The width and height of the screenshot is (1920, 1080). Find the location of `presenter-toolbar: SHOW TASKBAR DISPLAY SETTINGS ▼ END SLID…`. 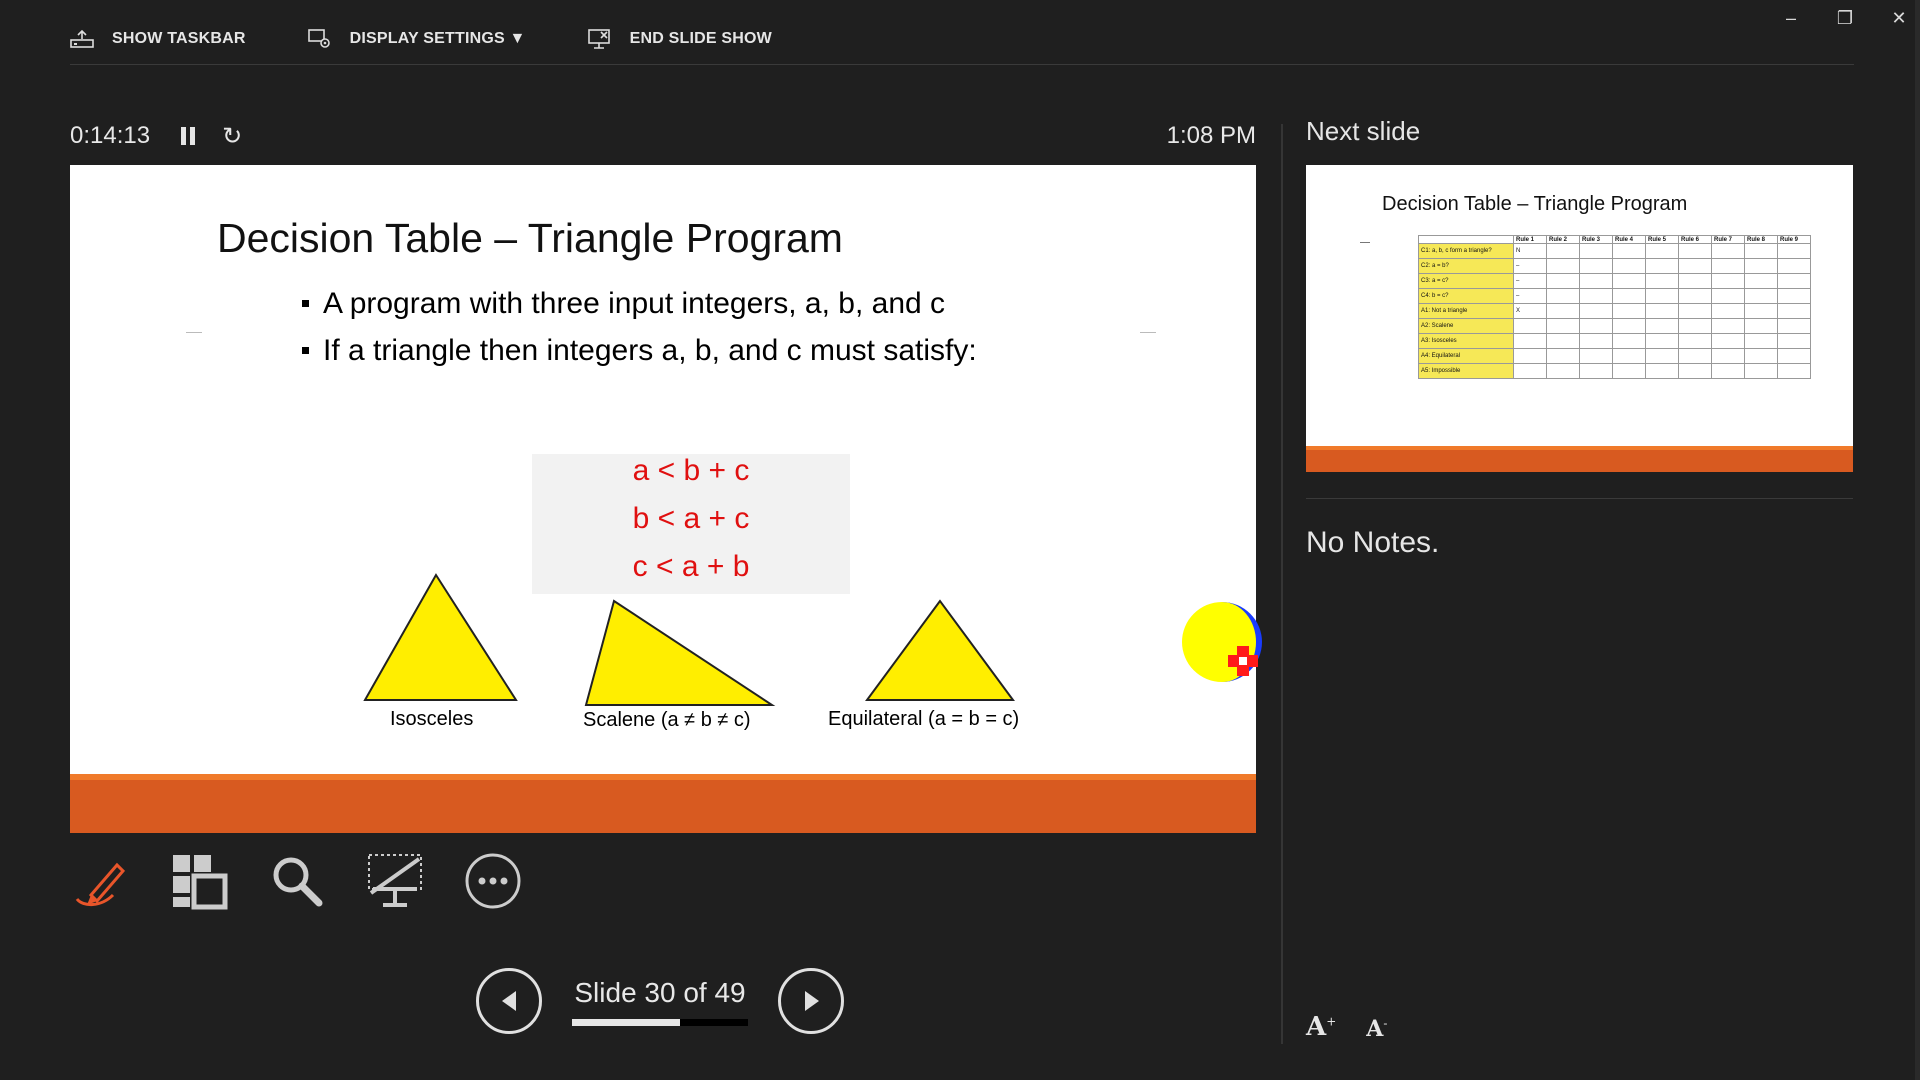

presenter-toolbar: SHOW TASKBAR DISPLAY SETTINGS ▼ END SLID… is located at coordinates (962, 39).